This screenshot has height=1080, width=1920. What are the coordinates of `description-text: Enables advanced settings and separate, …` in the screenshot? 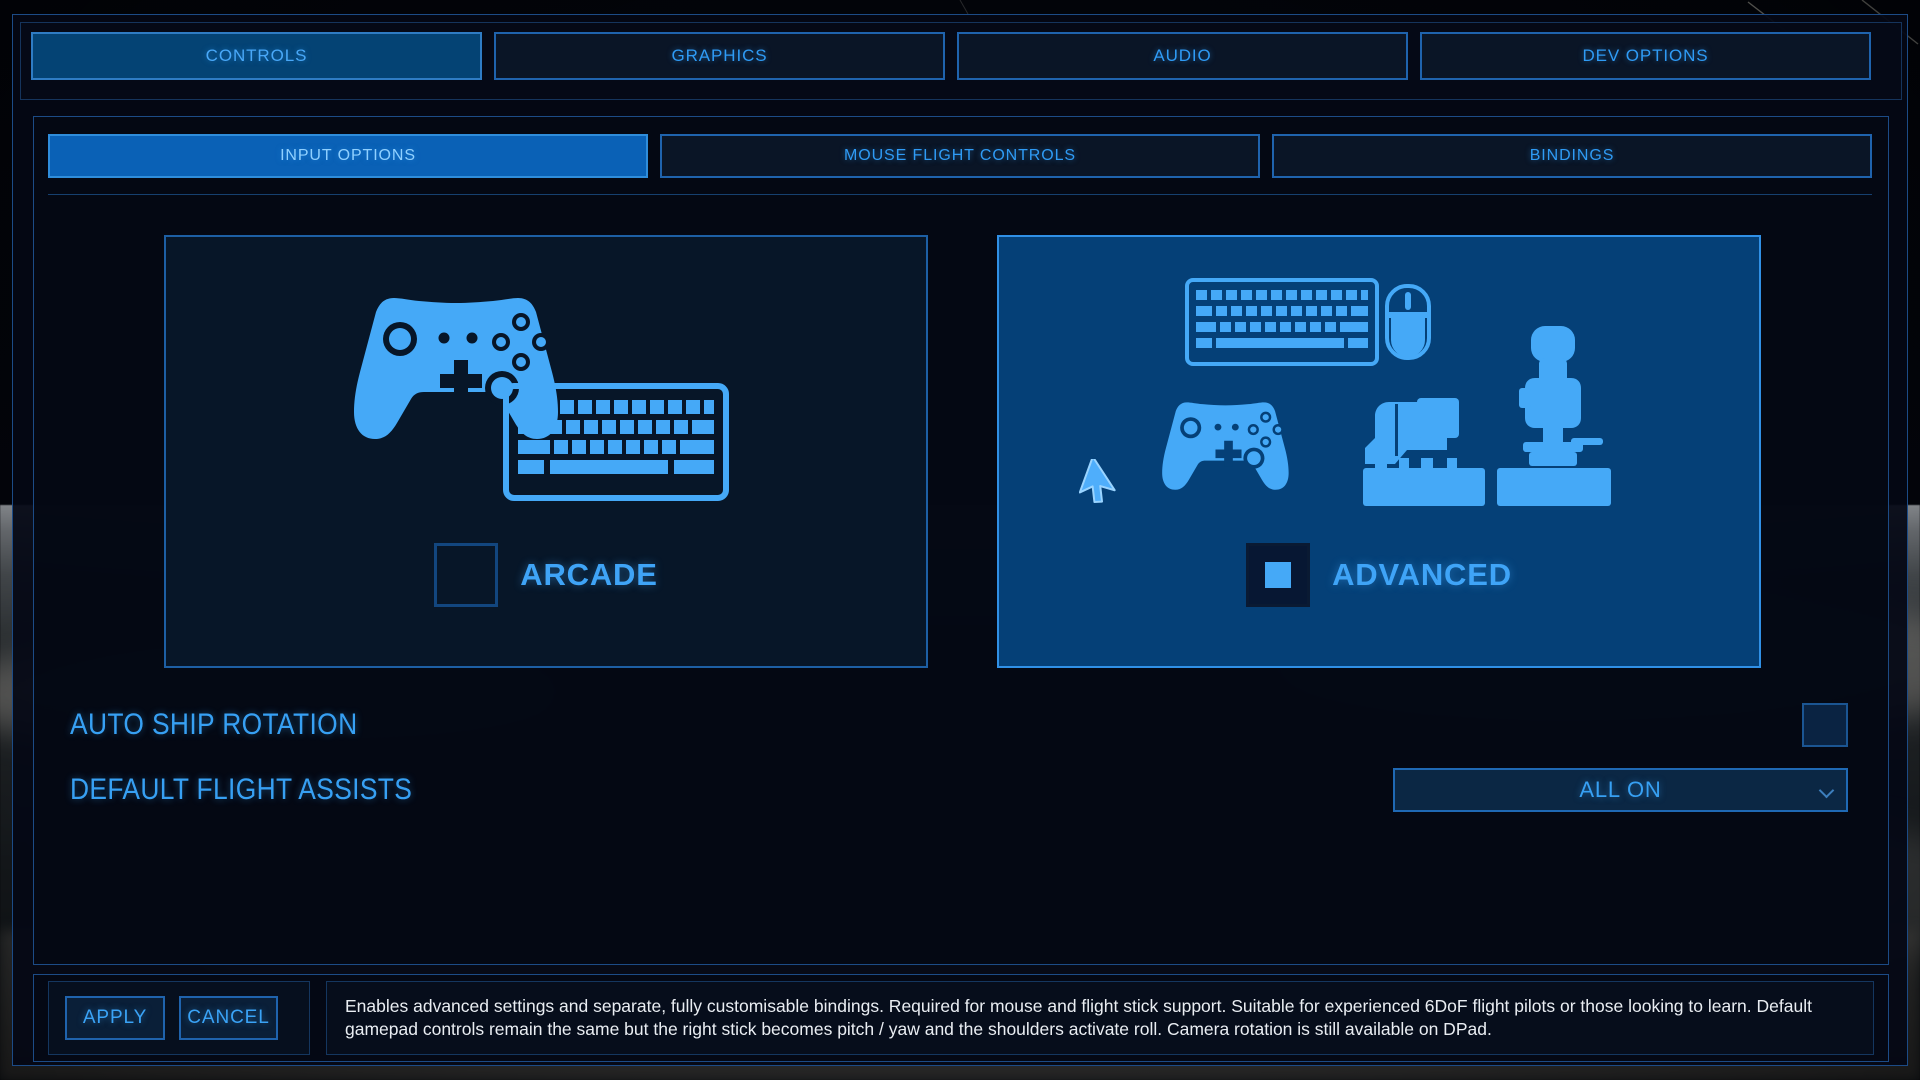 It's located at (1078, 1017).